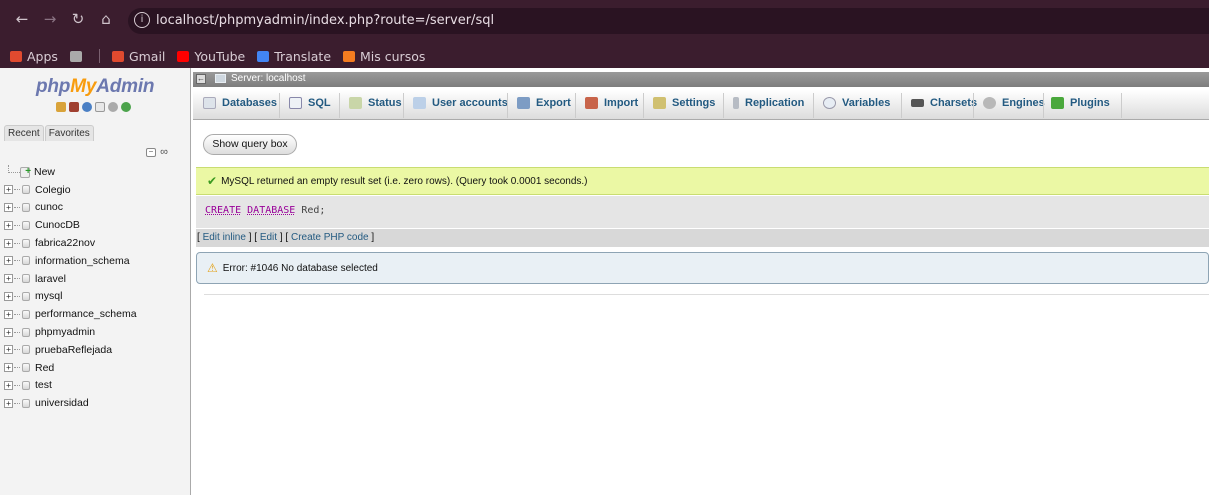 The image size is (1209, 495). I want to click on home-icon: ⌂, so click(106, 19).